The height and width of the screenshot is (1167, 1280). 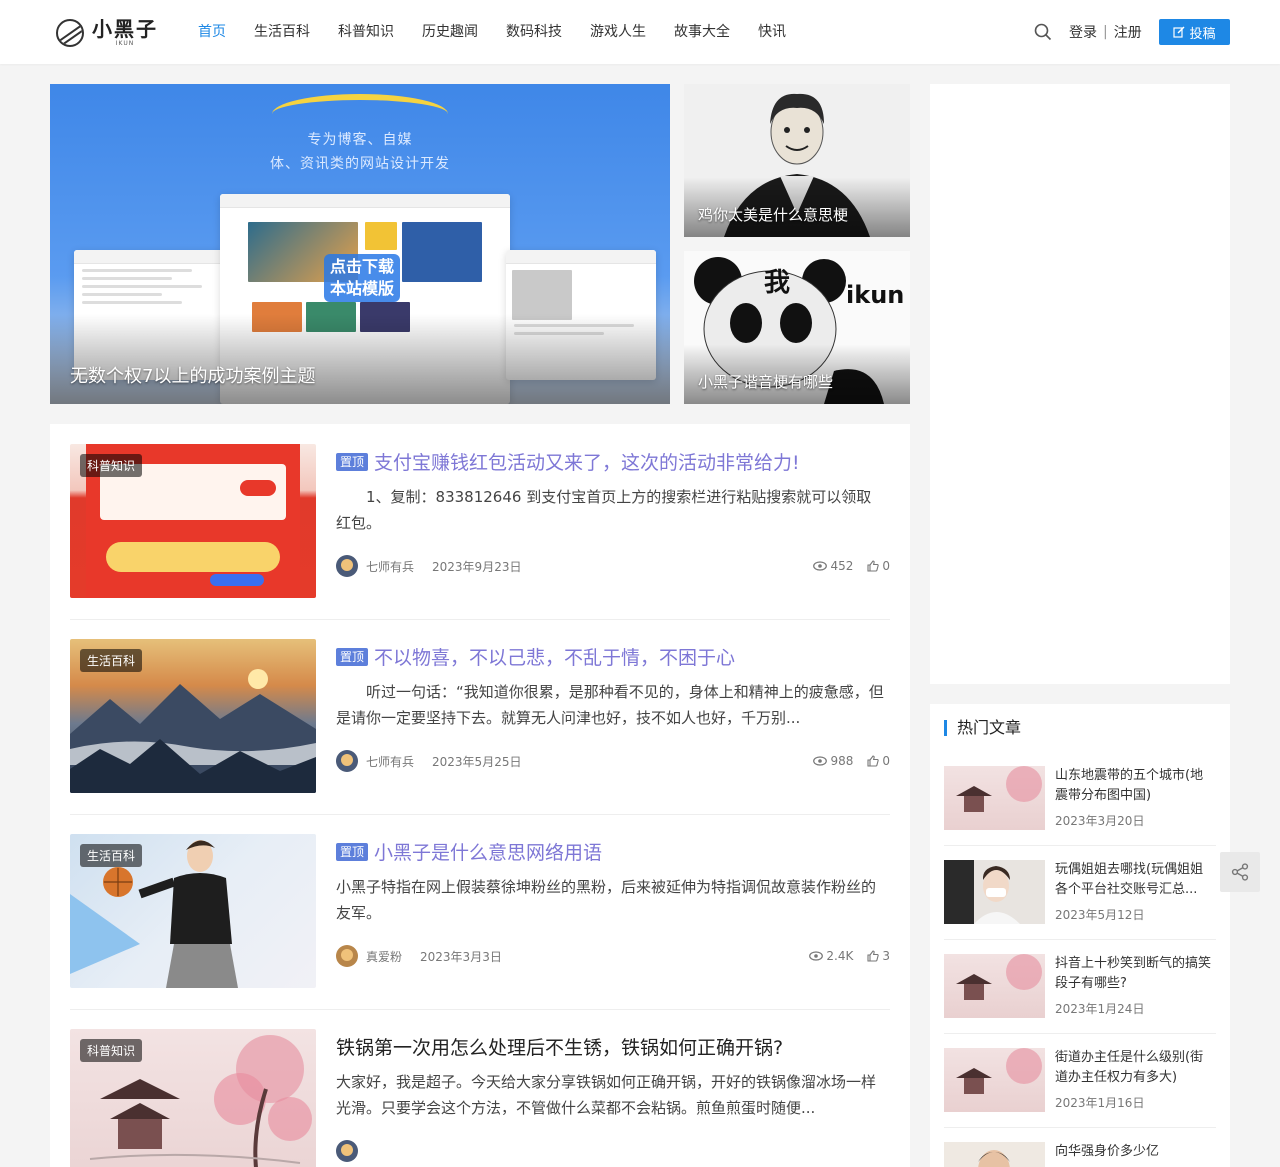 What do you see at coordinates (1043, 32) in the screenshot?
I see `search-icon` at bounding box center [1043, 32].